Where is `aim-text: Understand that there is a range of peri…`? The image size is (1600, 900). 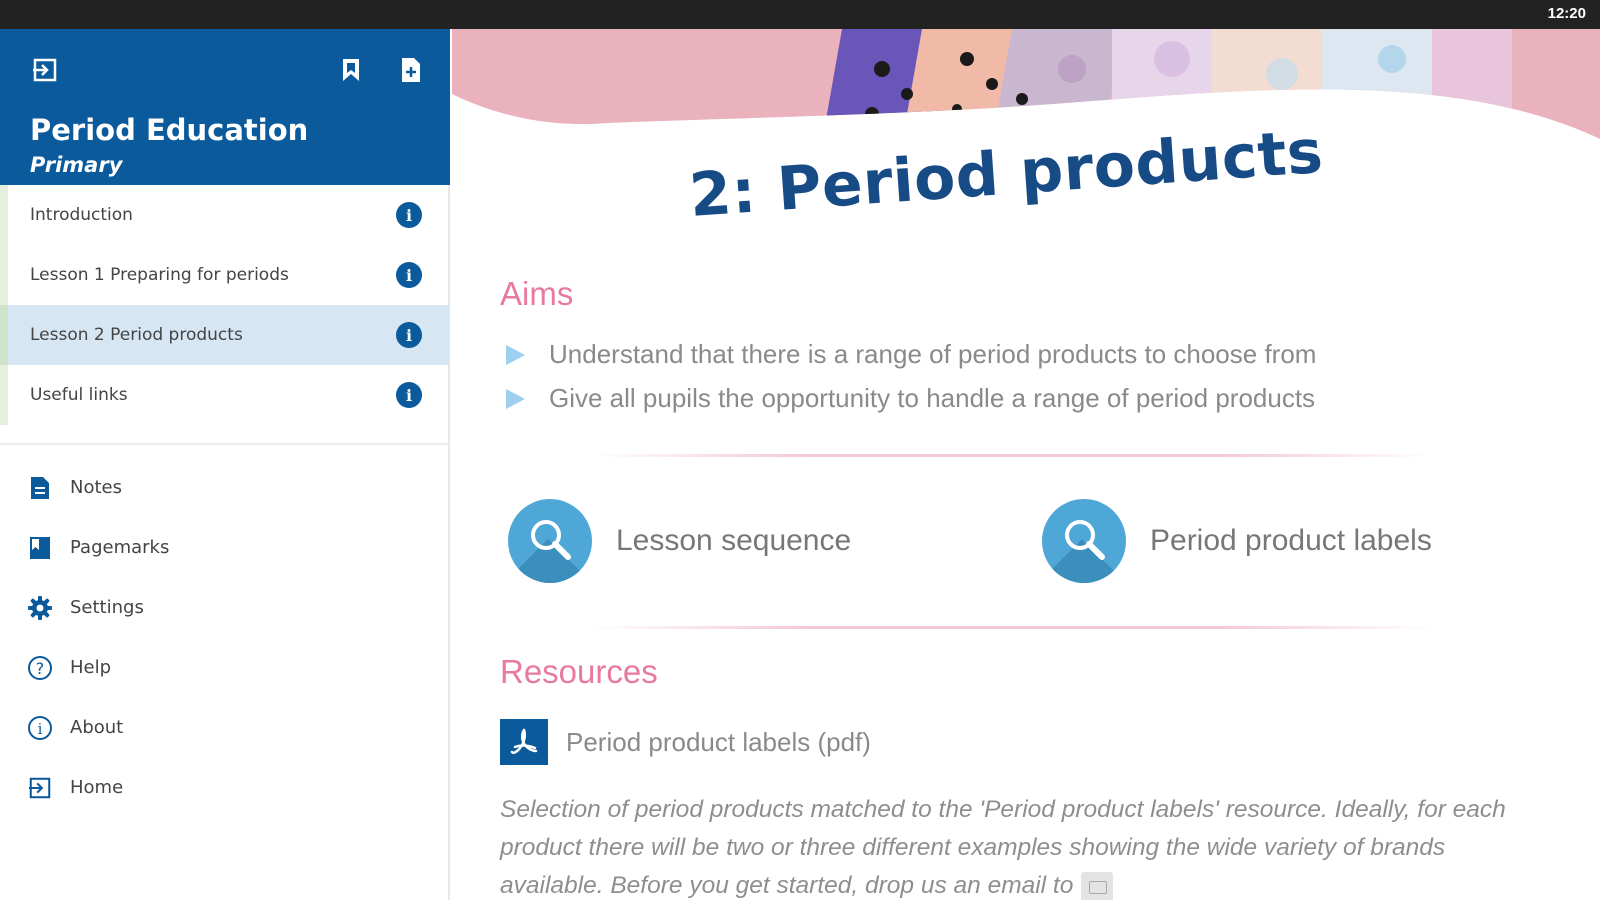 aim-text: Understand that there is a range of peri… is located at coordinates (933, 354).